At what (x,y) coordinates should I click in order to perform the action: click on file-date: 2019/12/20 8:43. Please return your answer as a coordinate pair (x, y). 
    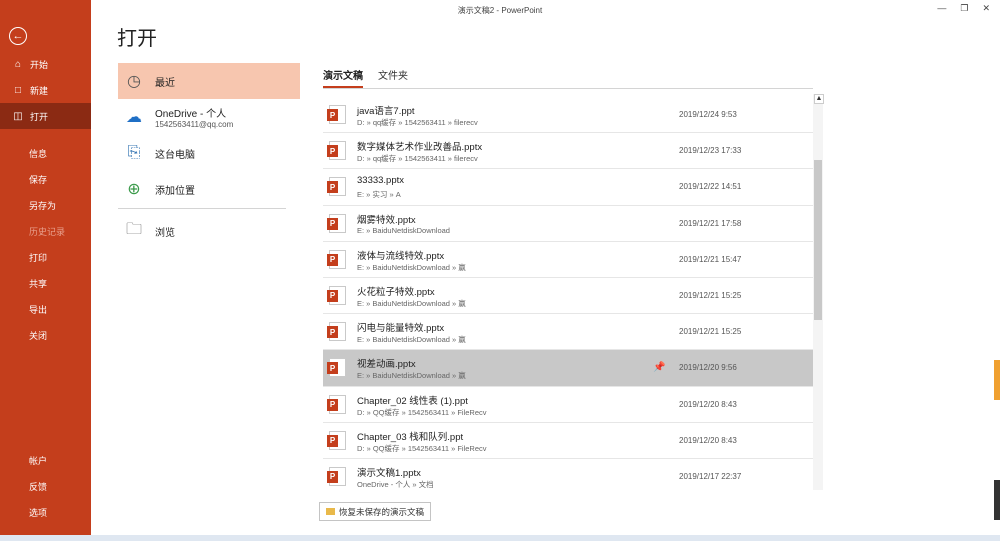
    Looking at the image, I should click on (708, 440).